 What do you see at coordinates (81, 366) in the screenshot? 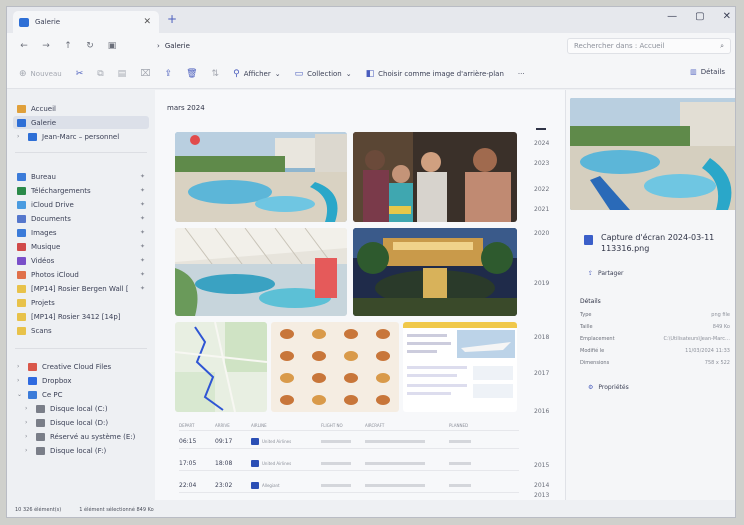
I see `sidebar-item: › Creative Cloud Files` at bounding box center [81, 366].